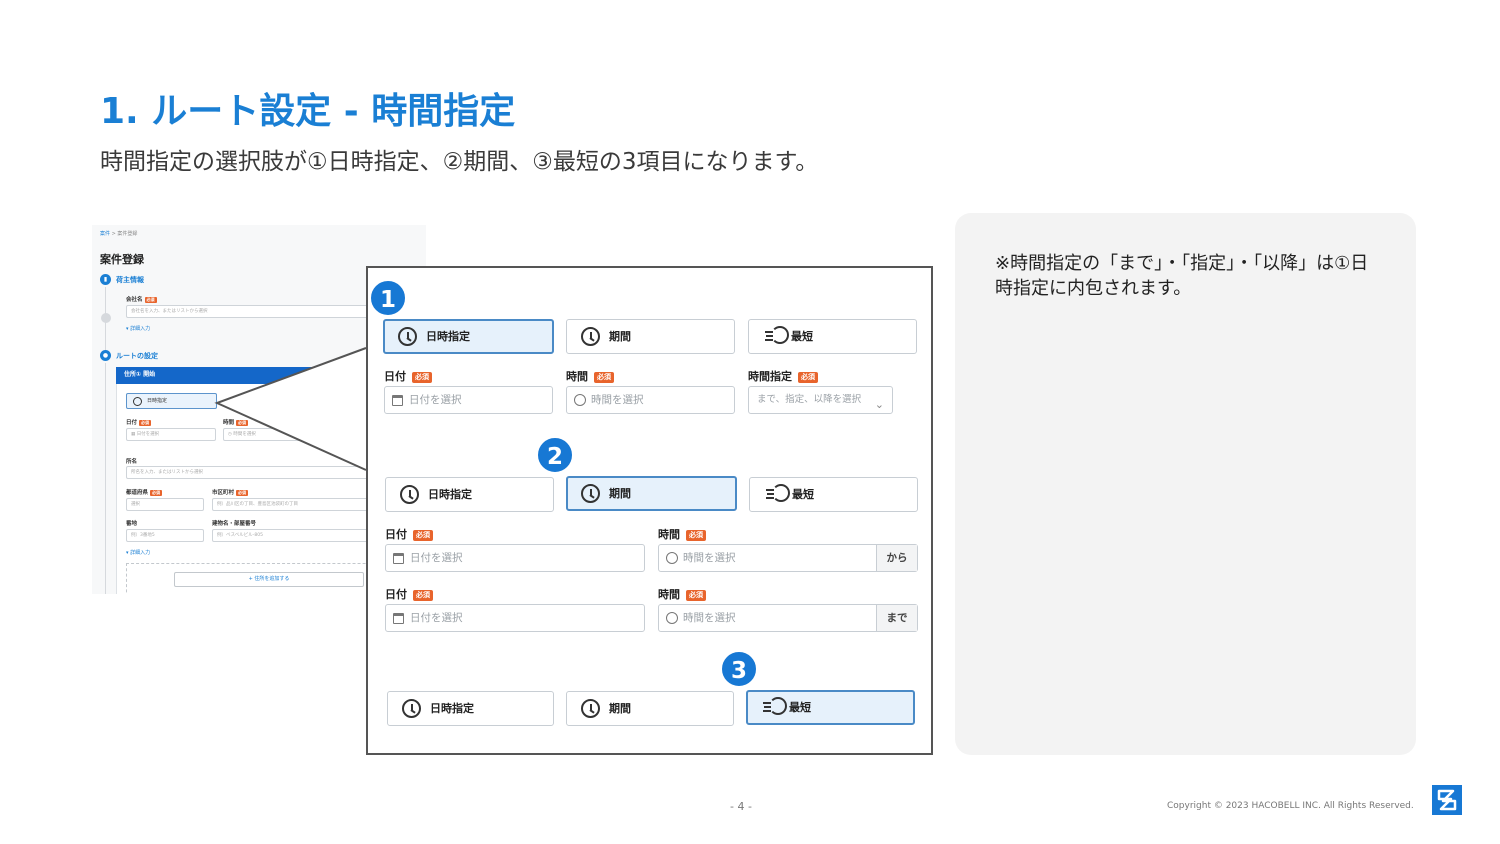  I want to click on slide-subtitle: 時間指定の選択肢が①日時指定、②期間、③最短の3項目になります。, so click(459, 162).